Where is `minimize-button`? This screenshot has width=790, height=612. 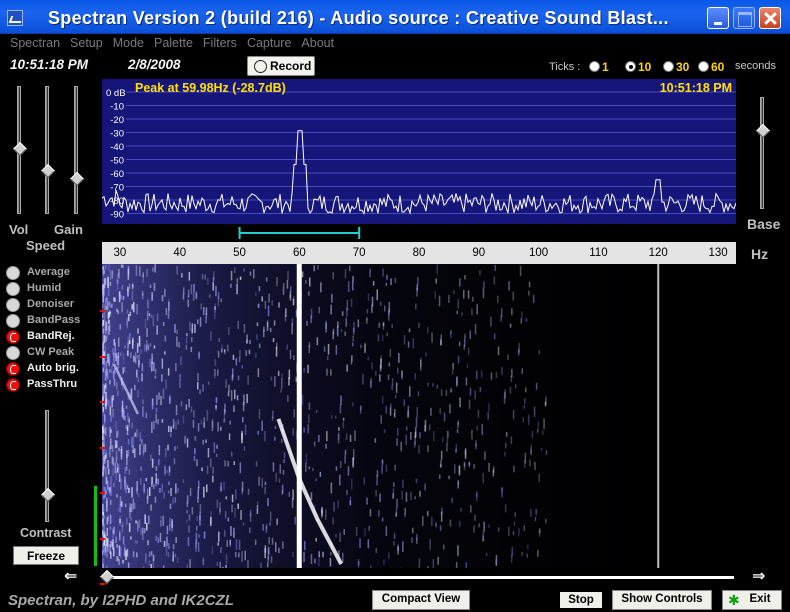
minimize-button is located at coordinates (718, 18).